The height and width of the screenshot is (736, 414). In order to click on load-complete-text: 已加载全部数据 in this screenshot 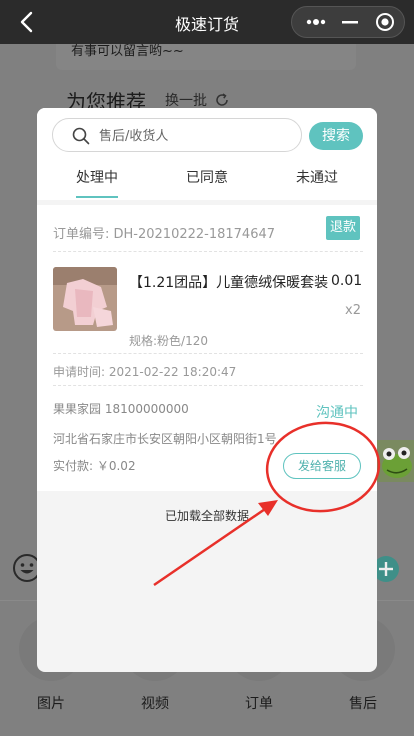, I will do `click(206, 516)`.